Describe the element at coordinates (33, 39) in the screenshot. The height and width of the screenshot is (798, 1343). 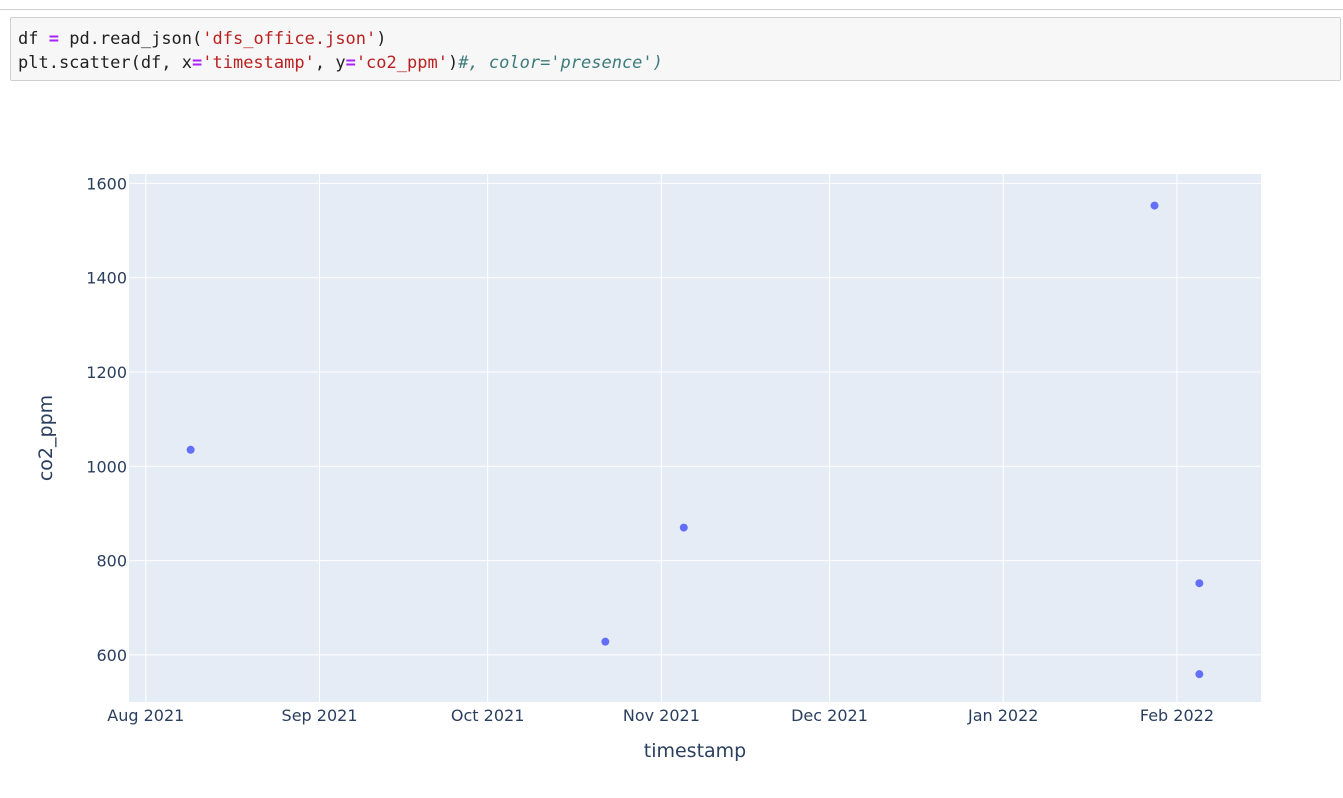
I see `code-token: df` at that location.